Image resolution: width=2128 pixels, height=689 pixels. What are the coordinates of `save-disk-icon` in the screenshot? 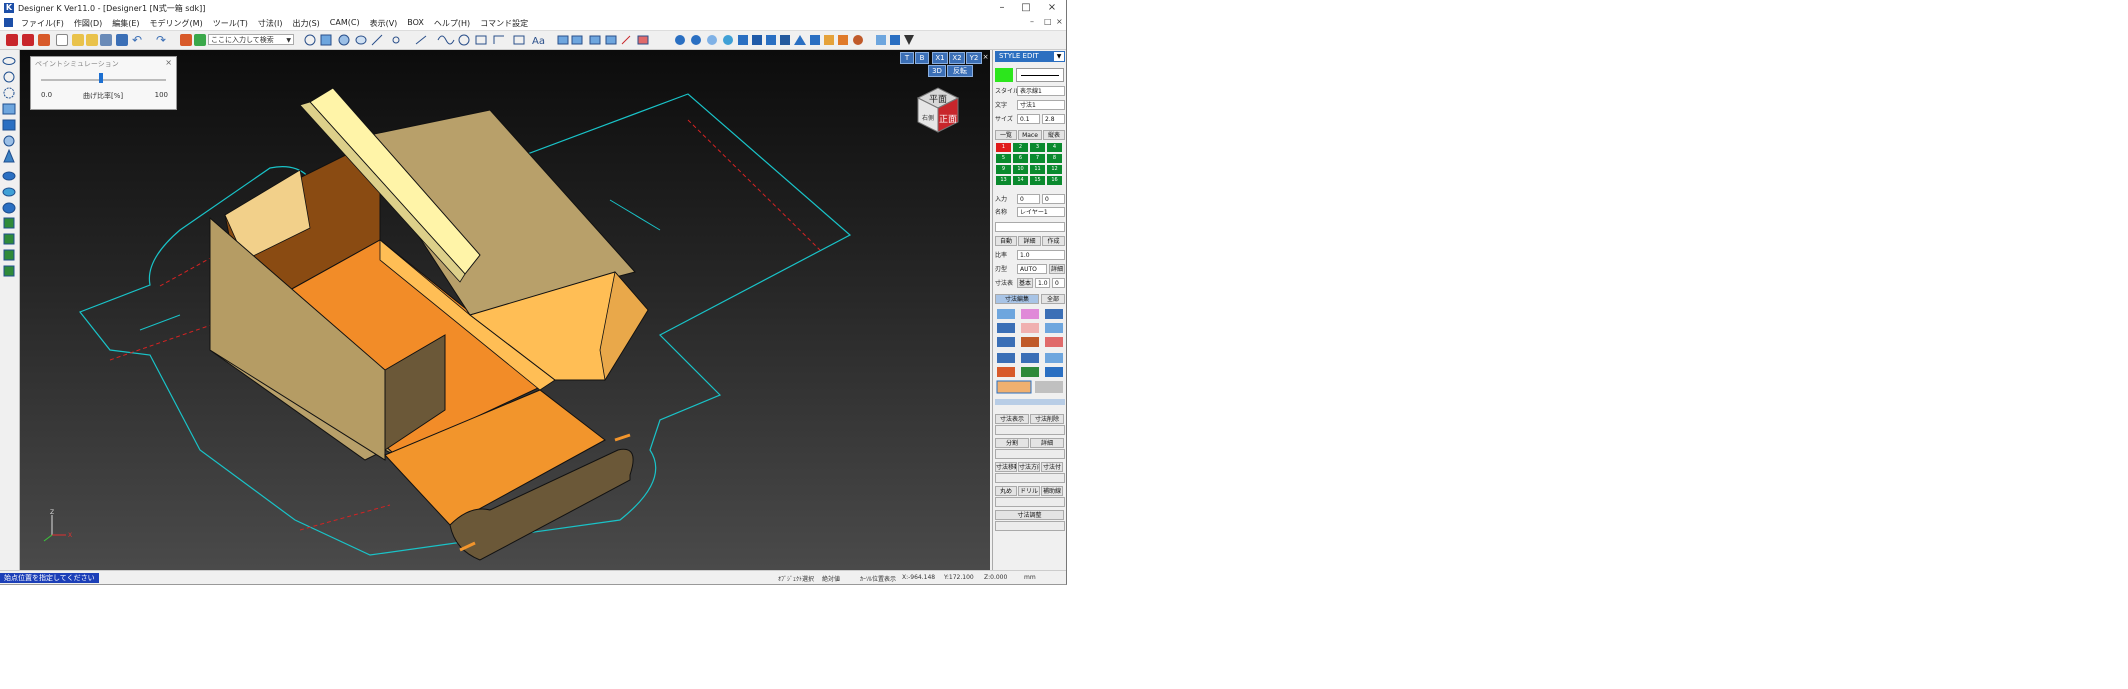 It's located at (122, 40).